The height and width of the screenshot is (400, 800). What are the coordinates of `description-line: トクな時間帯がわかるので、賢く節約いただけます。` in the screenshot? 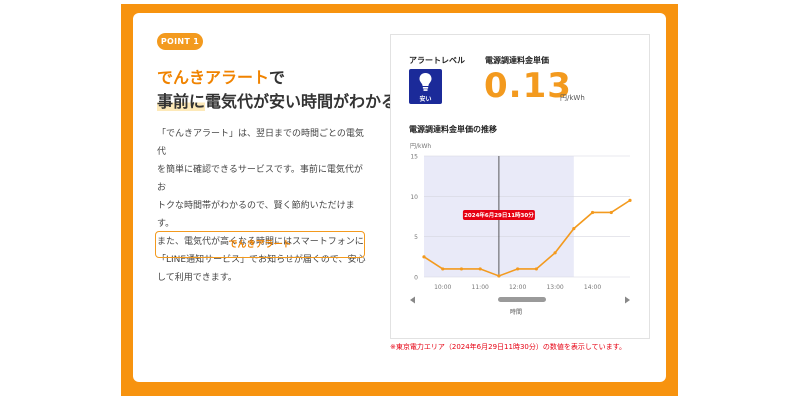 It's located at (256, 215).